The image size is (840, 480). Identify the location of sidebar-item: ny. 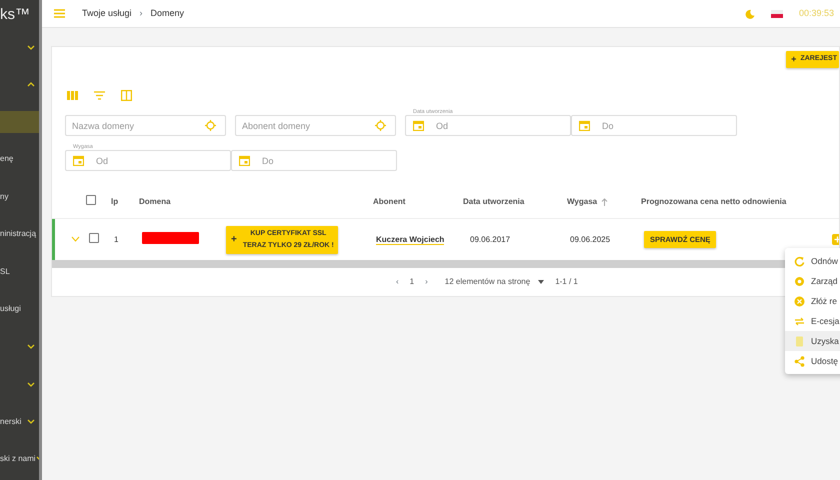
(19, 197).